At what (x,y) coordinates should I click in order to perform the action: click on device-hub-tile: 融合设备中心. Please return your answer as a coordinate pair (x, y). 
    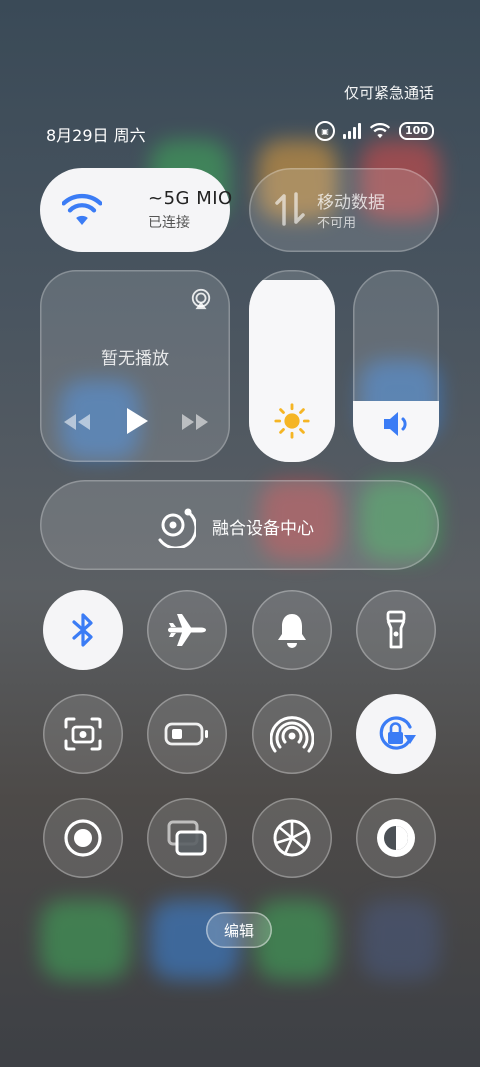
    Looking at the image, I should click on (239, 525).